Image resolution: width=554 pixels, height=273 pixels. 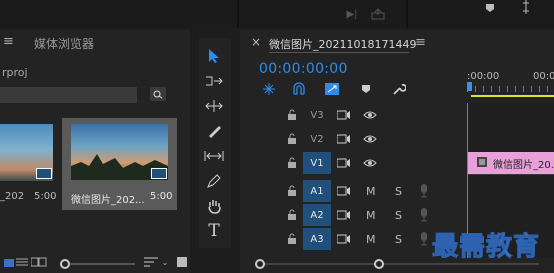 I want to click on track-row-v3: V3, so click(x=367, y=115).